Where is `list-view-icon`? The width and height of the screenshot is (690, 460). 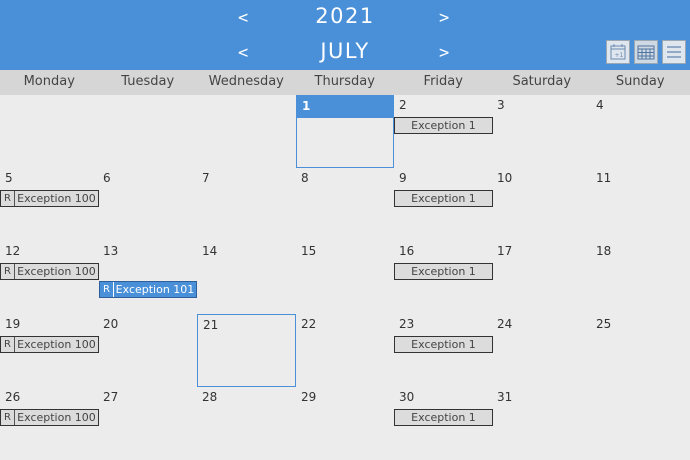 list-view-icon is located at coordinates (674, 52).